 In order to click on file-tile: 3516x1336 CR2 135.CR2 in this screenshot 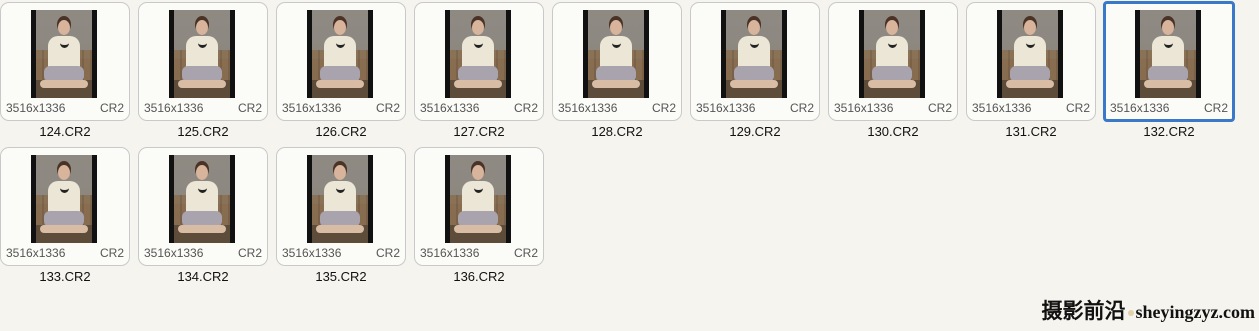, I will do `click(341, 216)`.